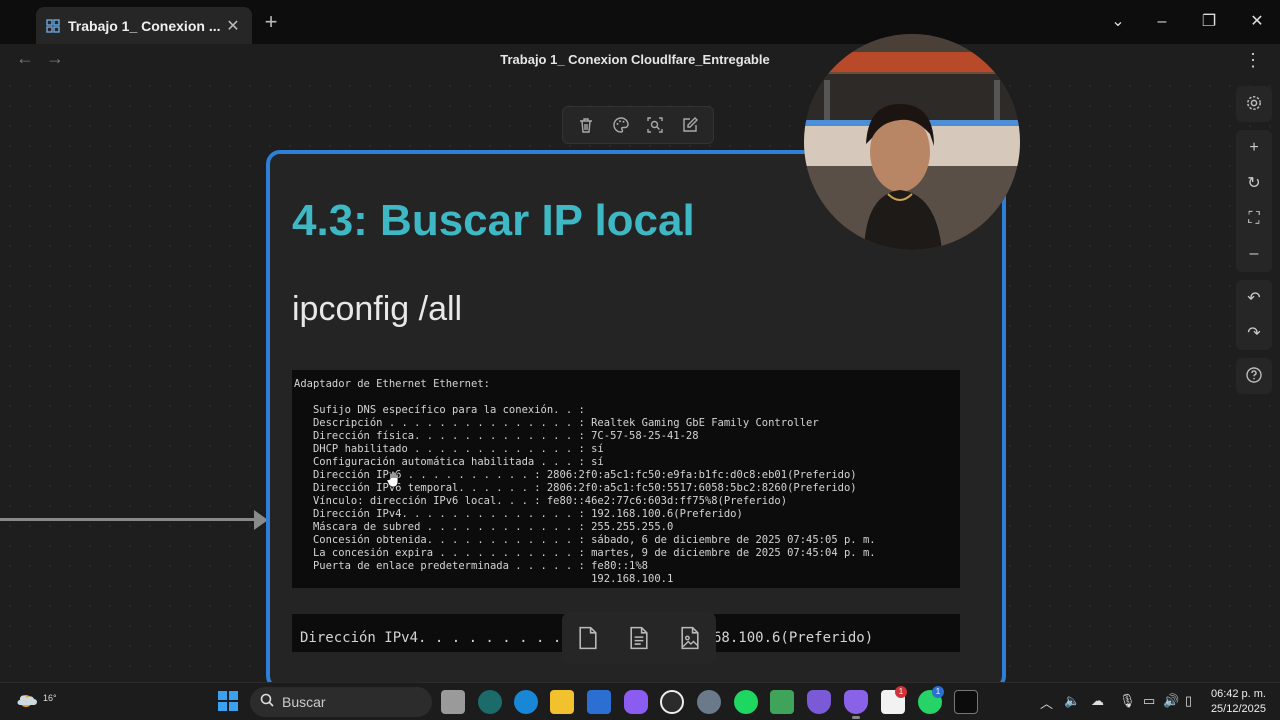  Describe the element at coordinates (53, 25) in the screenshot. I see `canvas-icon` at that location.